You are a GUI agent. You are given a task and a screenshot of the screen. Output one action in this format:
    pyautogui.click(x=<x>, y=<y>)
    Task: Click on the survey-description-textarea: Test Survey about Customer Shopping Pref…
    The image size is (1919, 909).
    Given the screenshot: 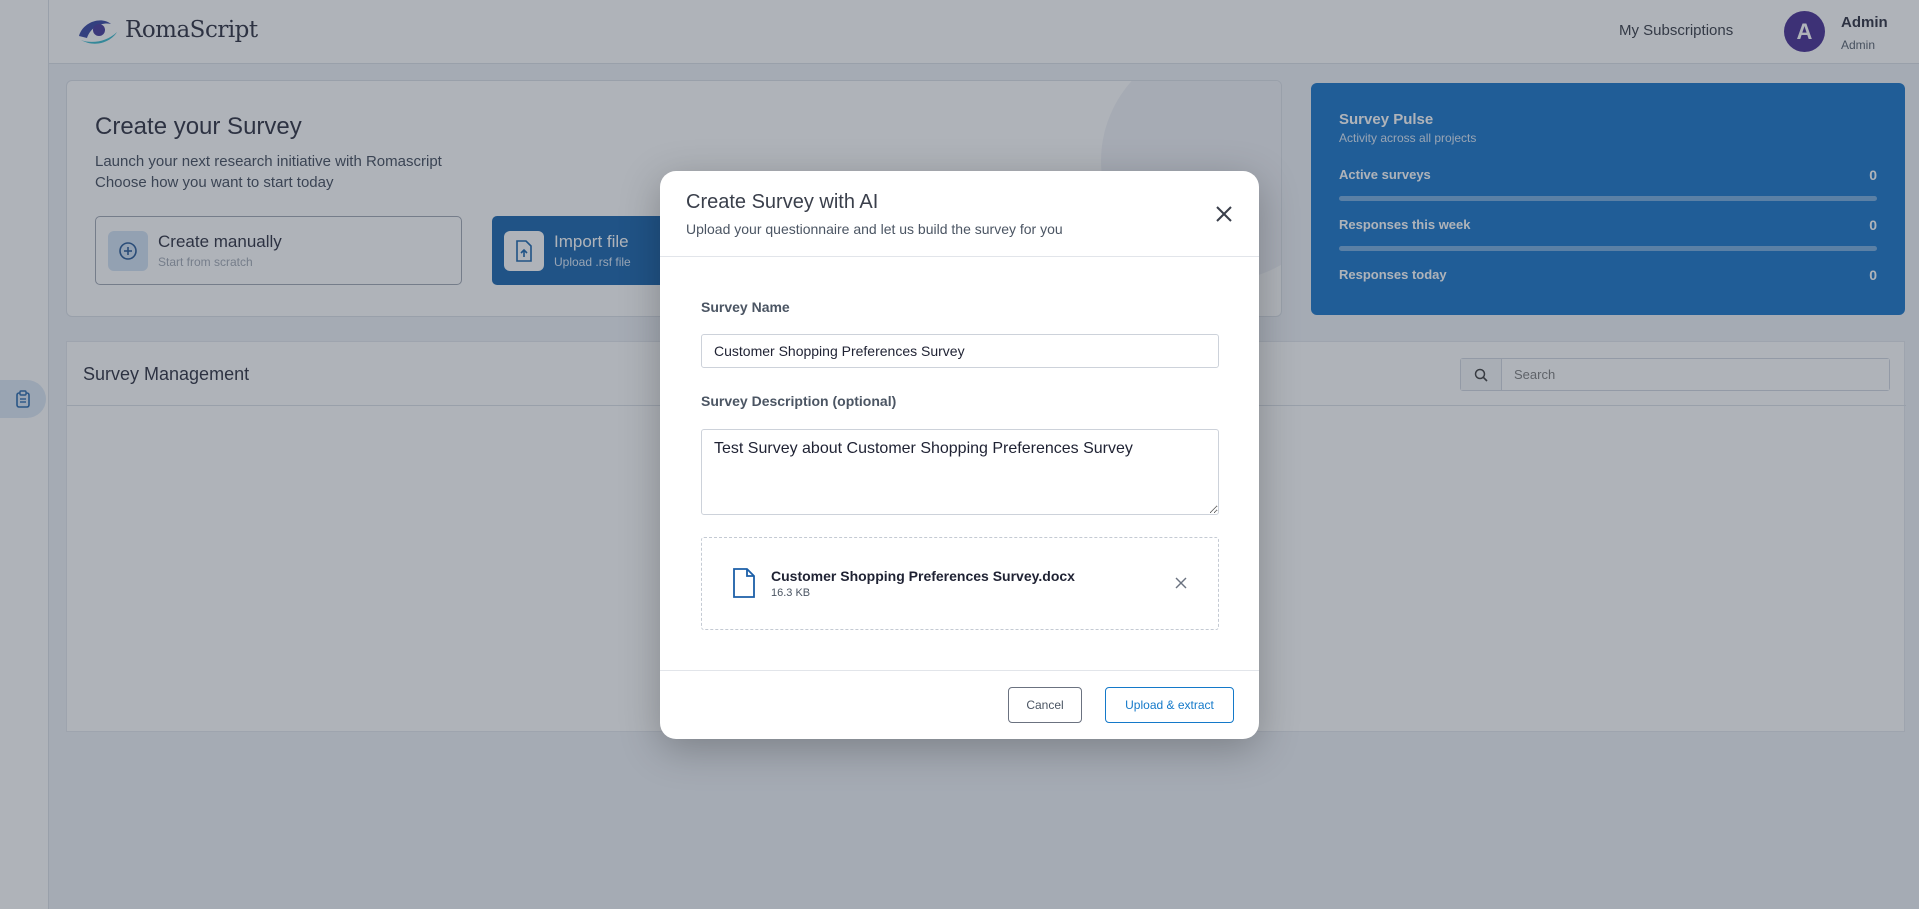 What is the action you would take?
    pyautogui.click(x=960, y=472)
    